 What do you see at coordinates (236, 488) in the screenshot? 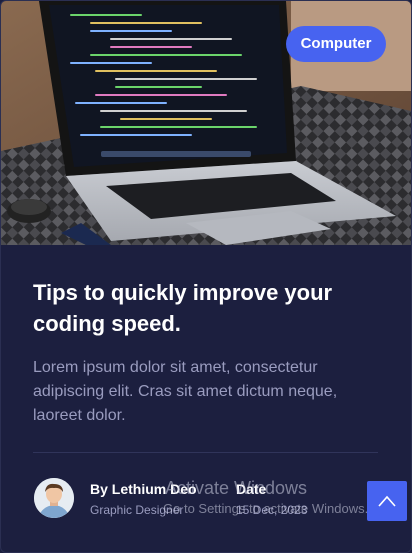
I see `activation-watermark-title: Activate Windows` at bounding box center [236, 488].